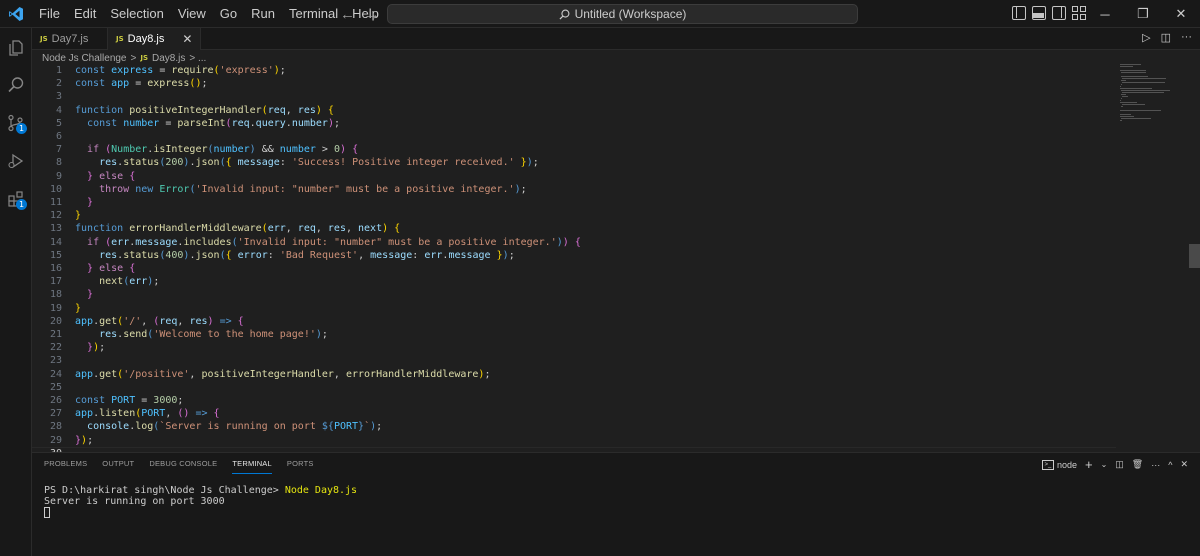  What do you see at coordinates (574, 347) in the screenshot?
I see `code-line: 22 });` at bounding box center [574, 347].